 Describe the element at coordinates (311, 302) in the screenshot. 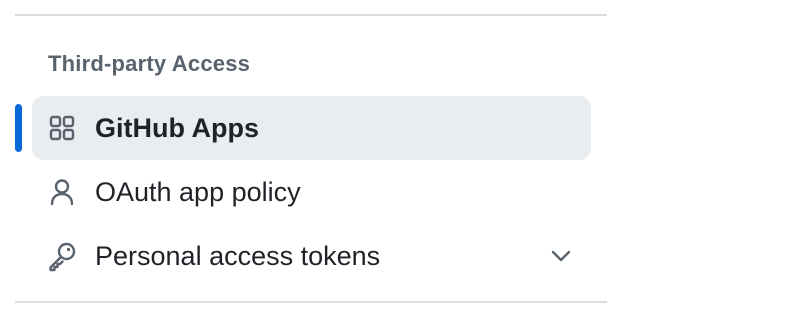

I see `bottom-divider` at that location.